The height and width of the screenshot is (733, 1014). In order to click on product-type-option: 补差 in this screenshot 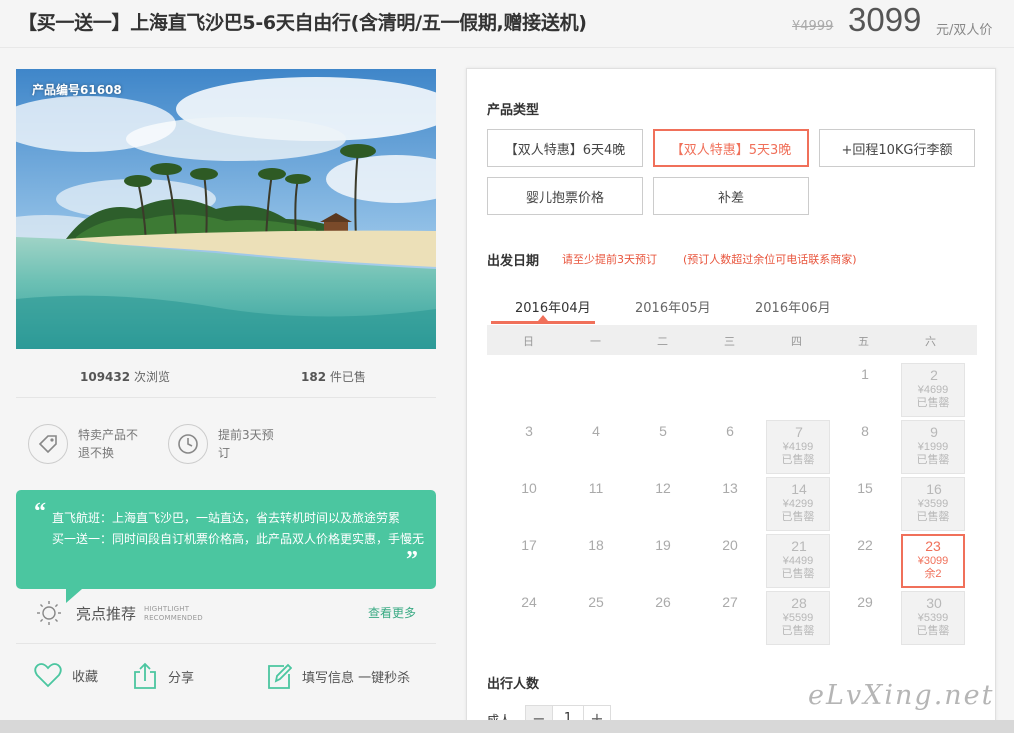, I will do `click(731, 196)`.